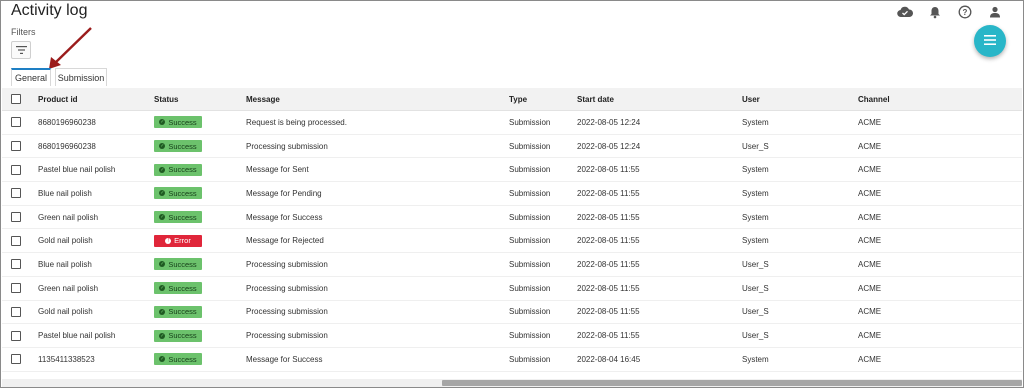 The width and height of the screenshot is (1026, 390). Describe the element at coordinates (935, 12) in the screenshot. I see `bell-icon` at that location.